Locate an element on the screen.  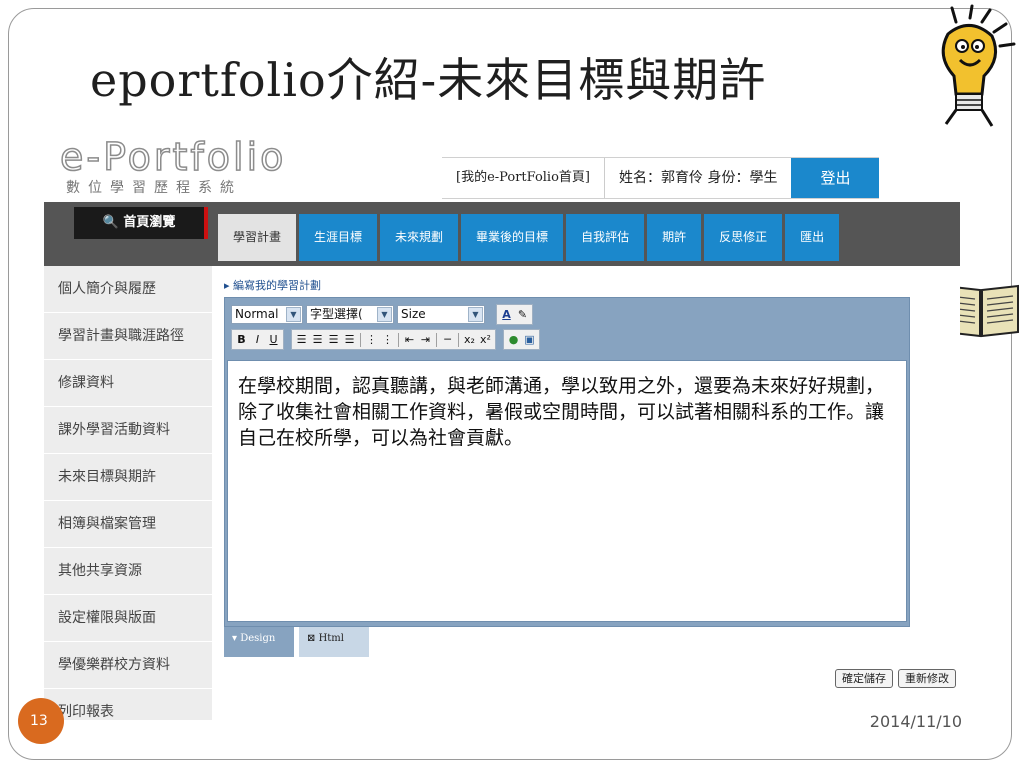
editor-toolbar-row-2: B I U ☰ ☰ ☰ ☰ ⋮ ⋮ ⇤ ⇥ ─ x₂ x² ● ▣ is located at coordinates (385, 339).